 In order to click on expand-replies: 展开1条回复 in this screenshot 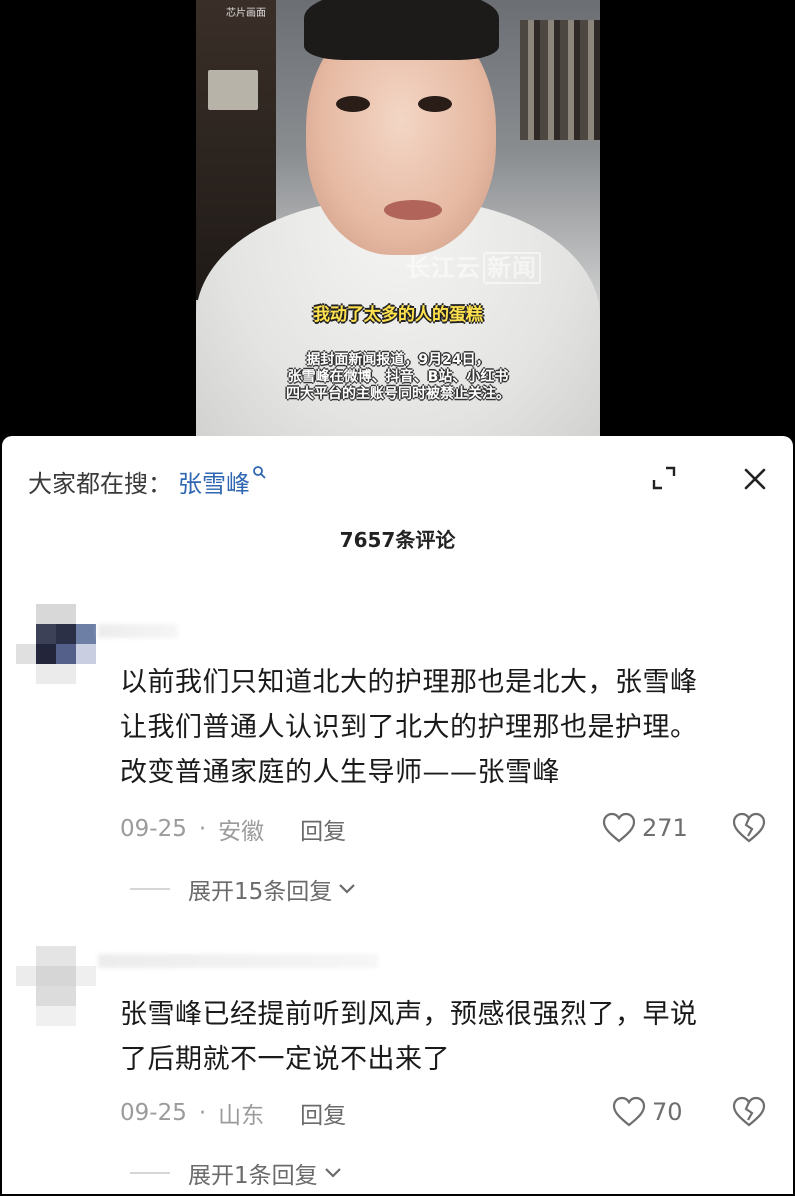, I will do `click(236, 1173)`.